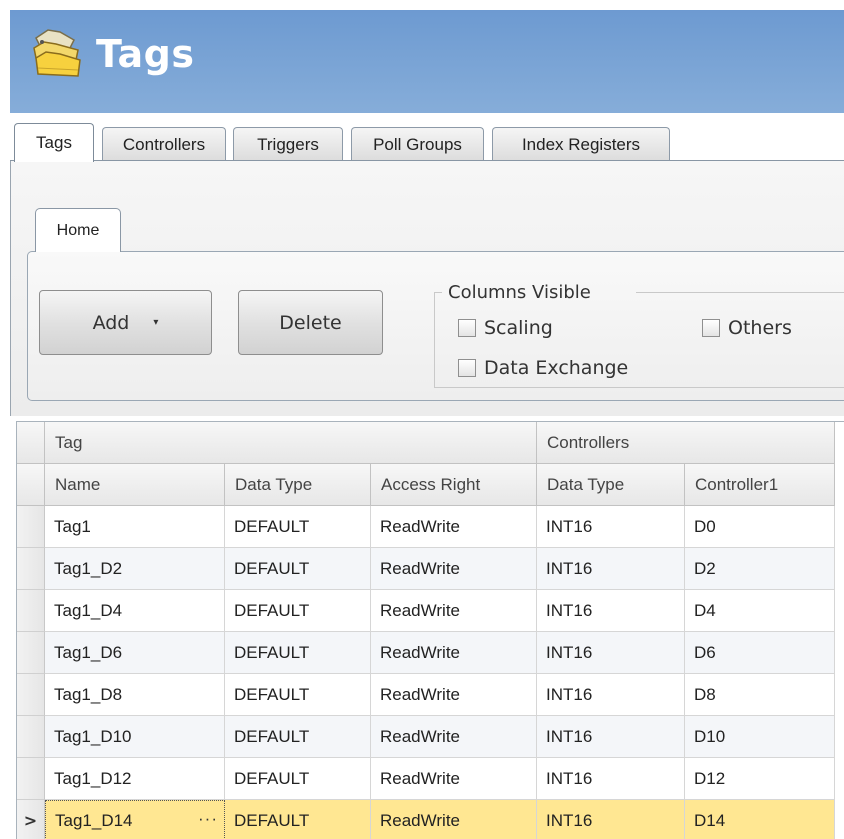  Describe the element at coordinates (427, 61) in the screenshot. I see `title-bar: Tags` at that location.